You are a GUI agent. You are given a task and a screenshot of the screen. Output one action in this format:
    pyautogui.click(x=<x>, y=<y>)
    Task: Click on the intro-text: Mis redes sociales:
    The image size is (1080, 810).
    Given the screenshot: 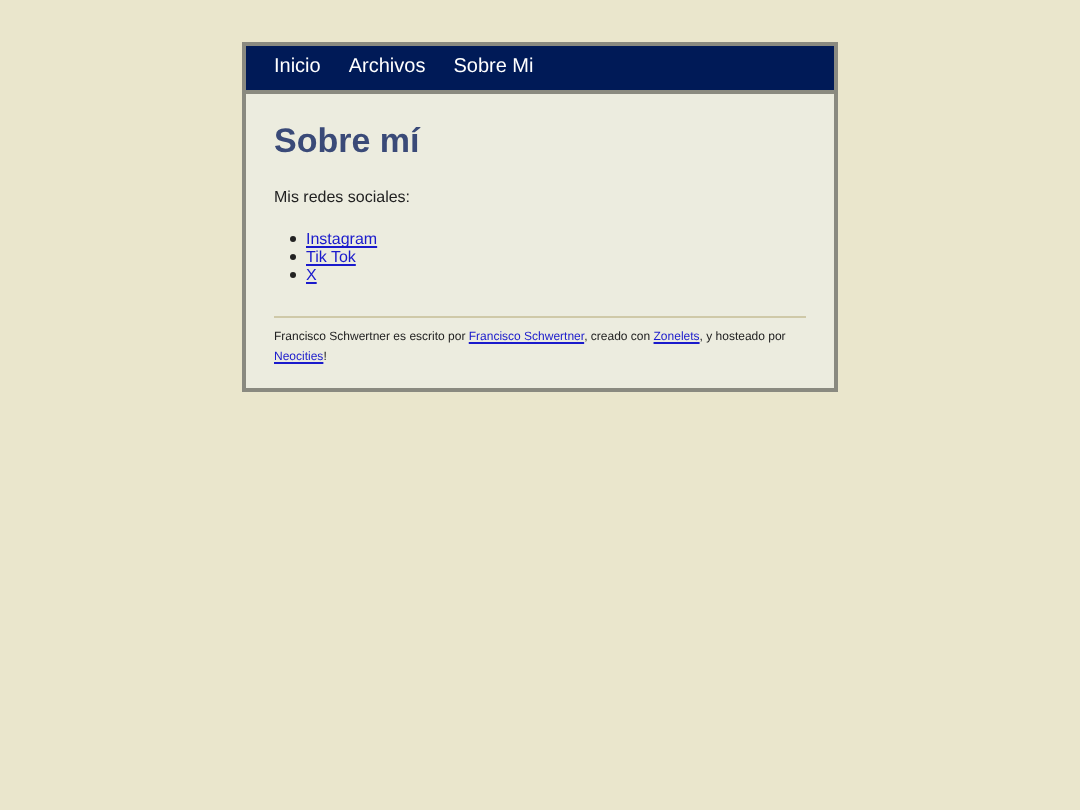 What is the action you would take?
    pyautogui.click(x=343, y=198)
    